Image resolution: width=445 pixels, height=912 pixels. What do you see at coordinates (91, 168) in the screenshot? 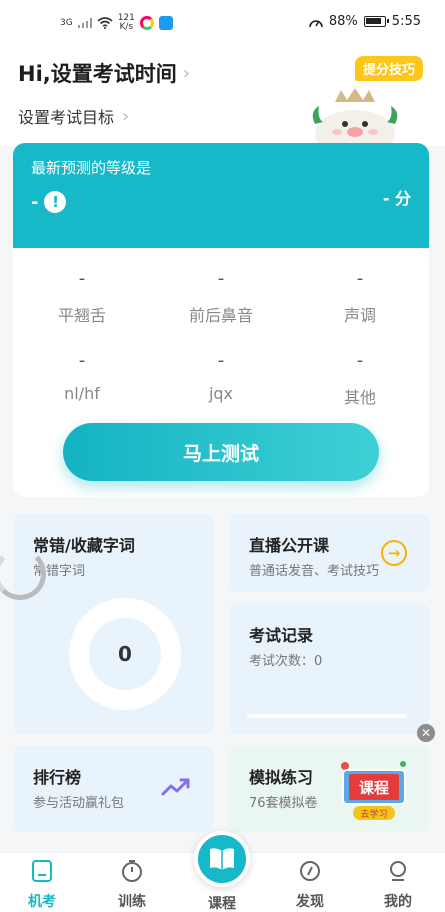
I see `prediction-label: 最新预测的等级是` at bounding box center [91, 168].